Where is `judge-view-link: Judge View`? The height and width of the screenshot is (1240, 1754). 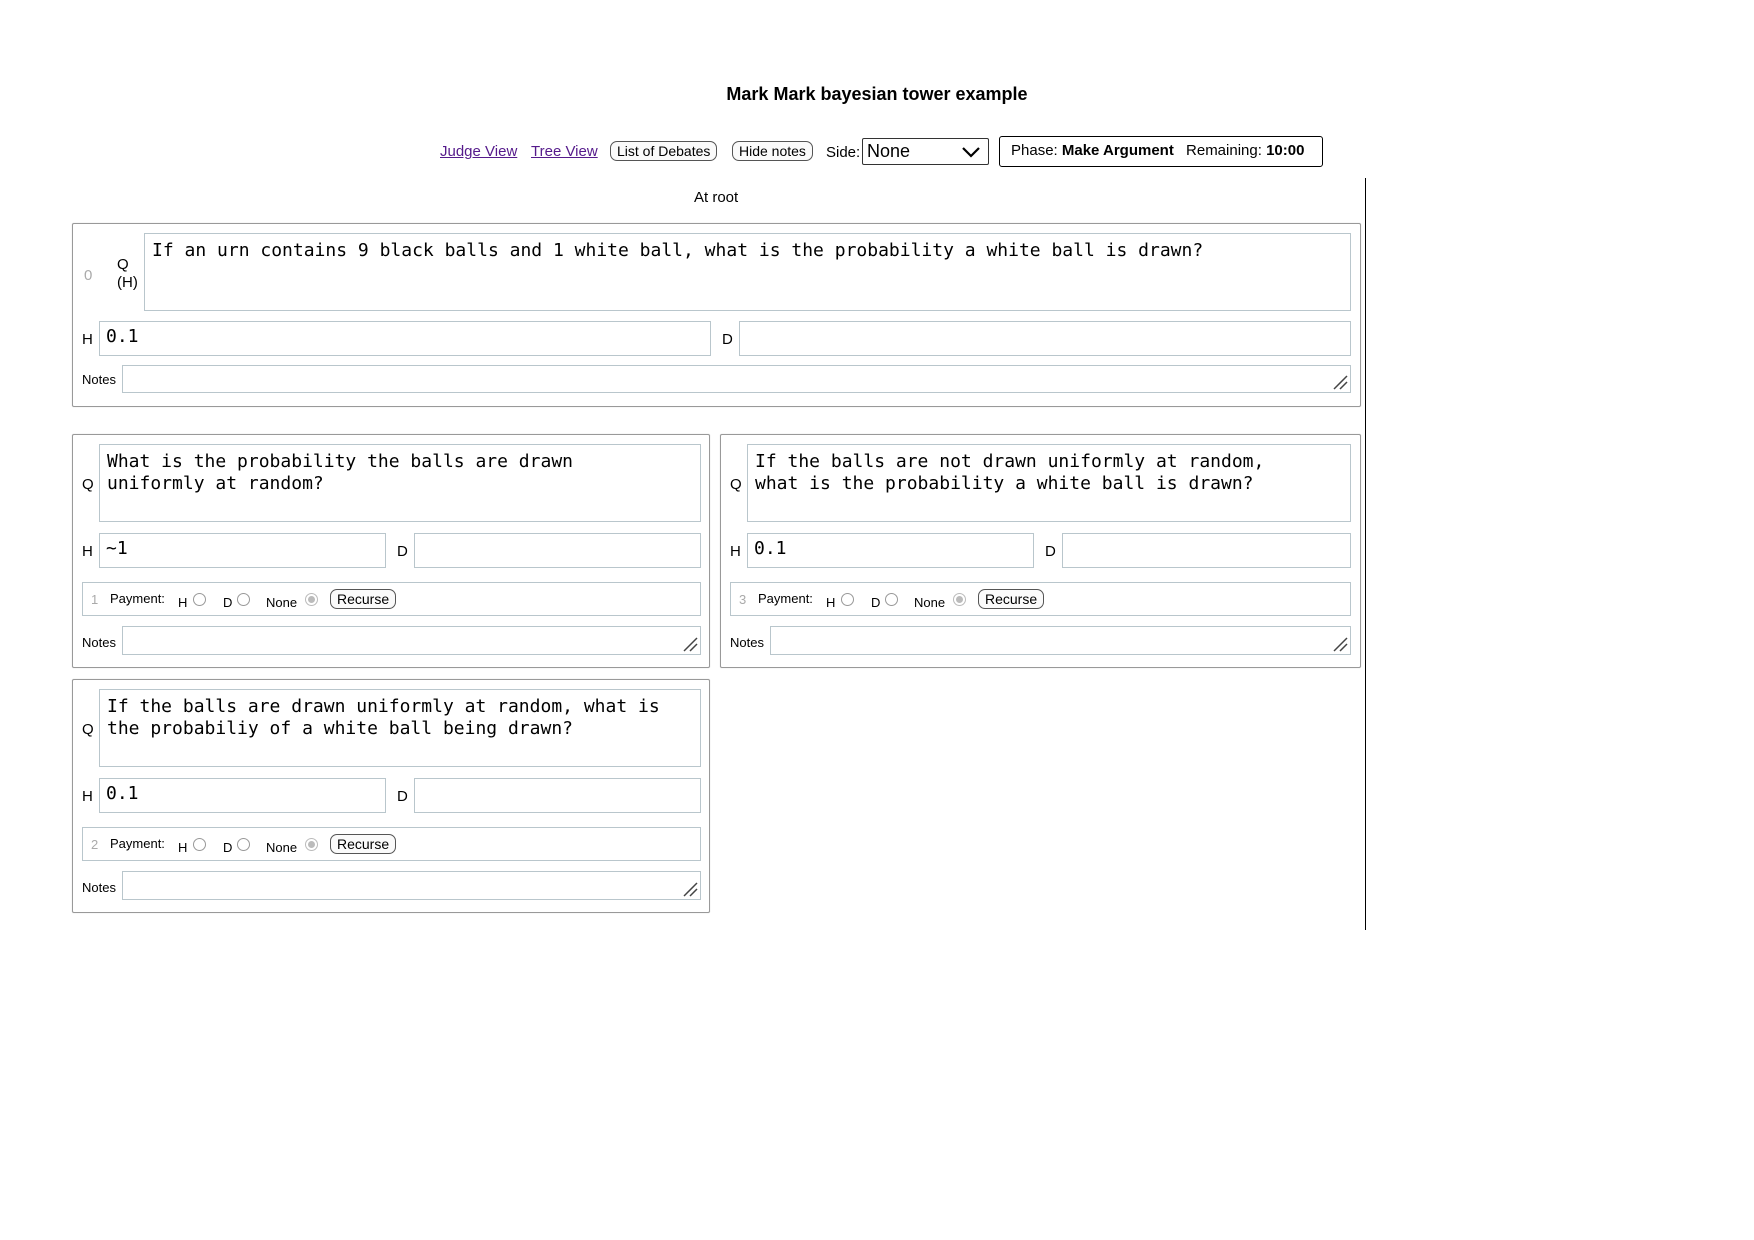
judge-view-link: Judge View is located at coordinates (478, 151).